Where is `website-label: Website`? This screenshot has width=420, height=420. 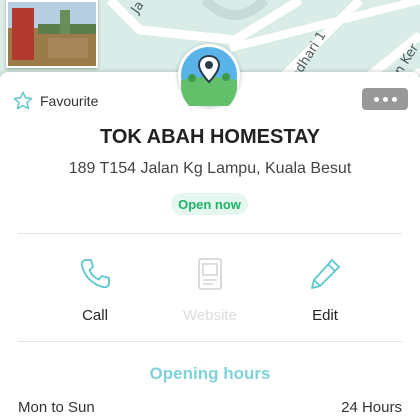
website-label: Website is located at coordinates (210, 315).